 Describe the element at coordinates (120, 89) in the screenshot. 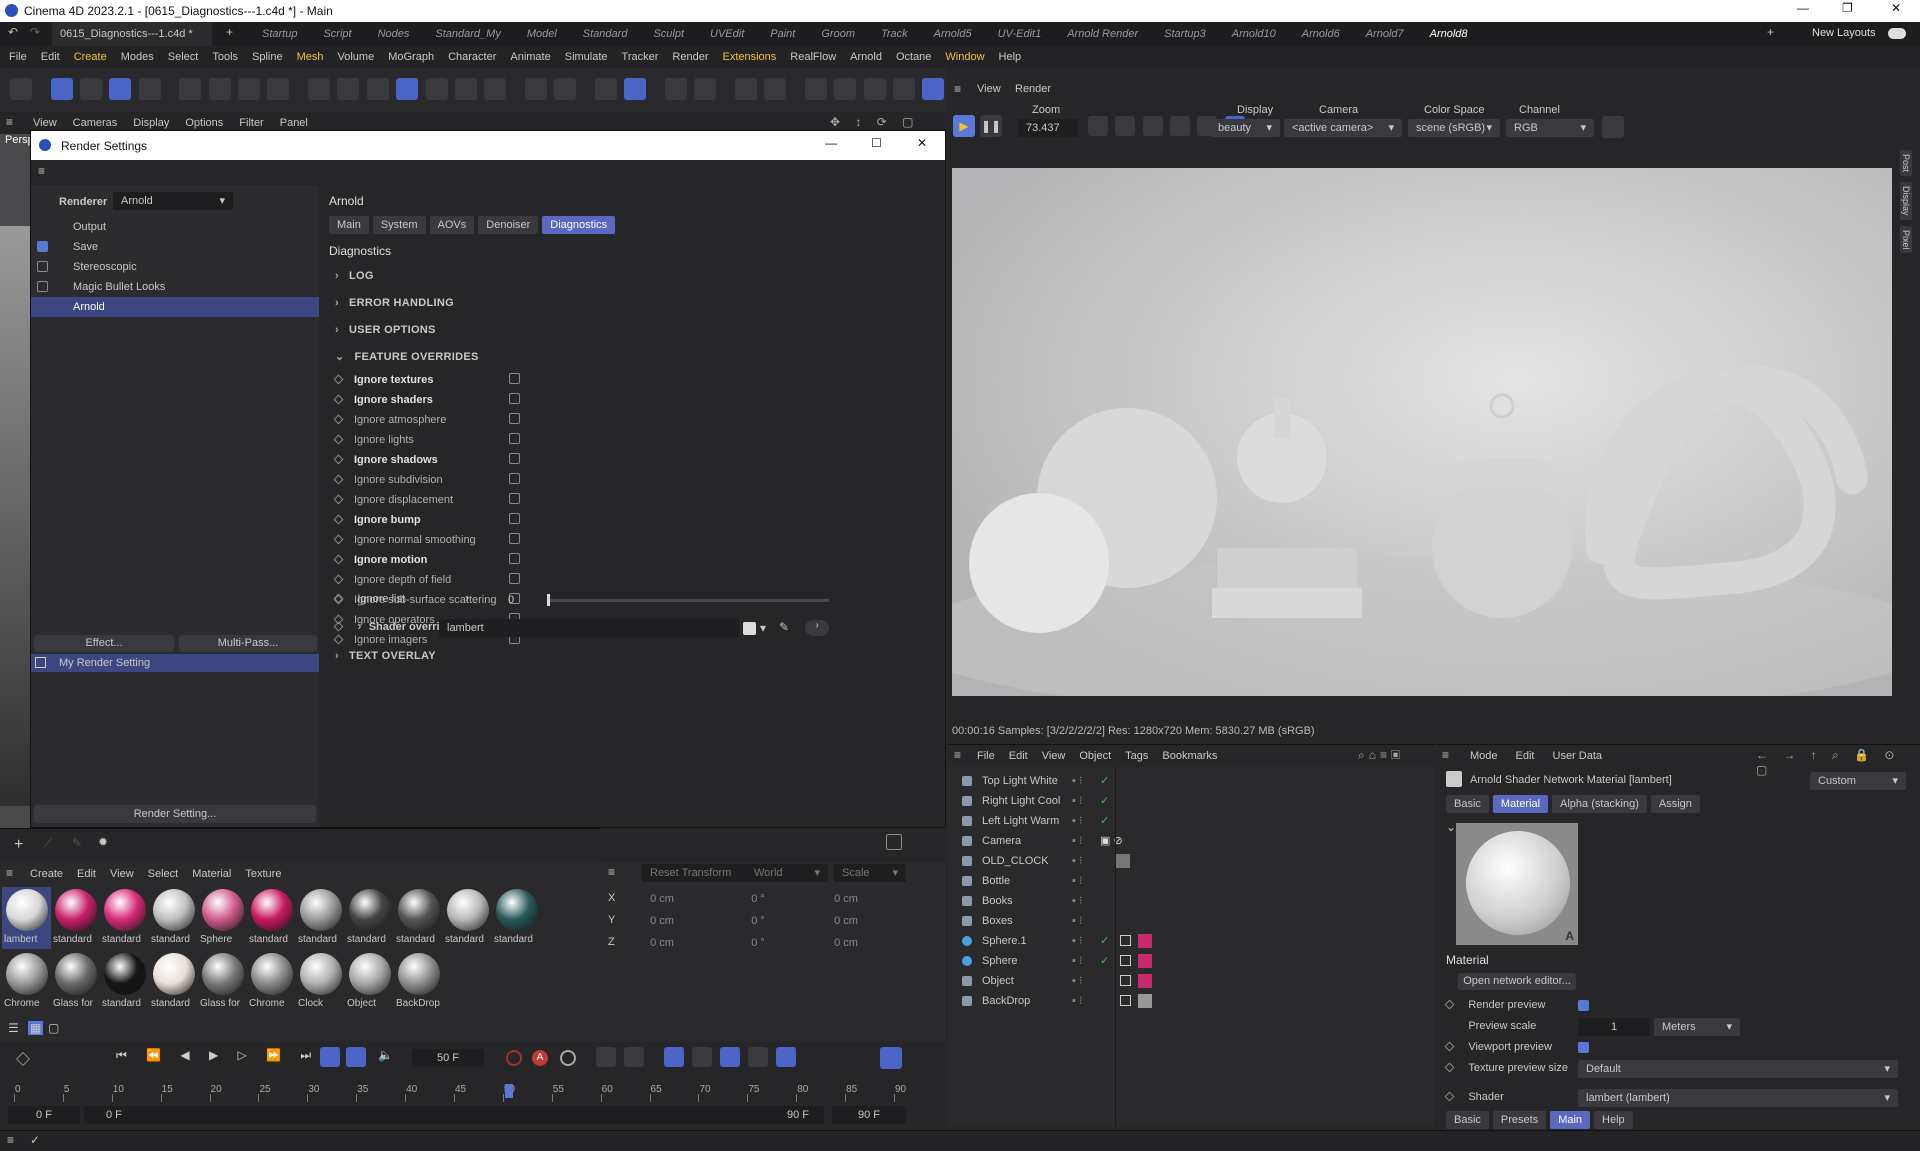

I see `lock-z-icon` at that location.